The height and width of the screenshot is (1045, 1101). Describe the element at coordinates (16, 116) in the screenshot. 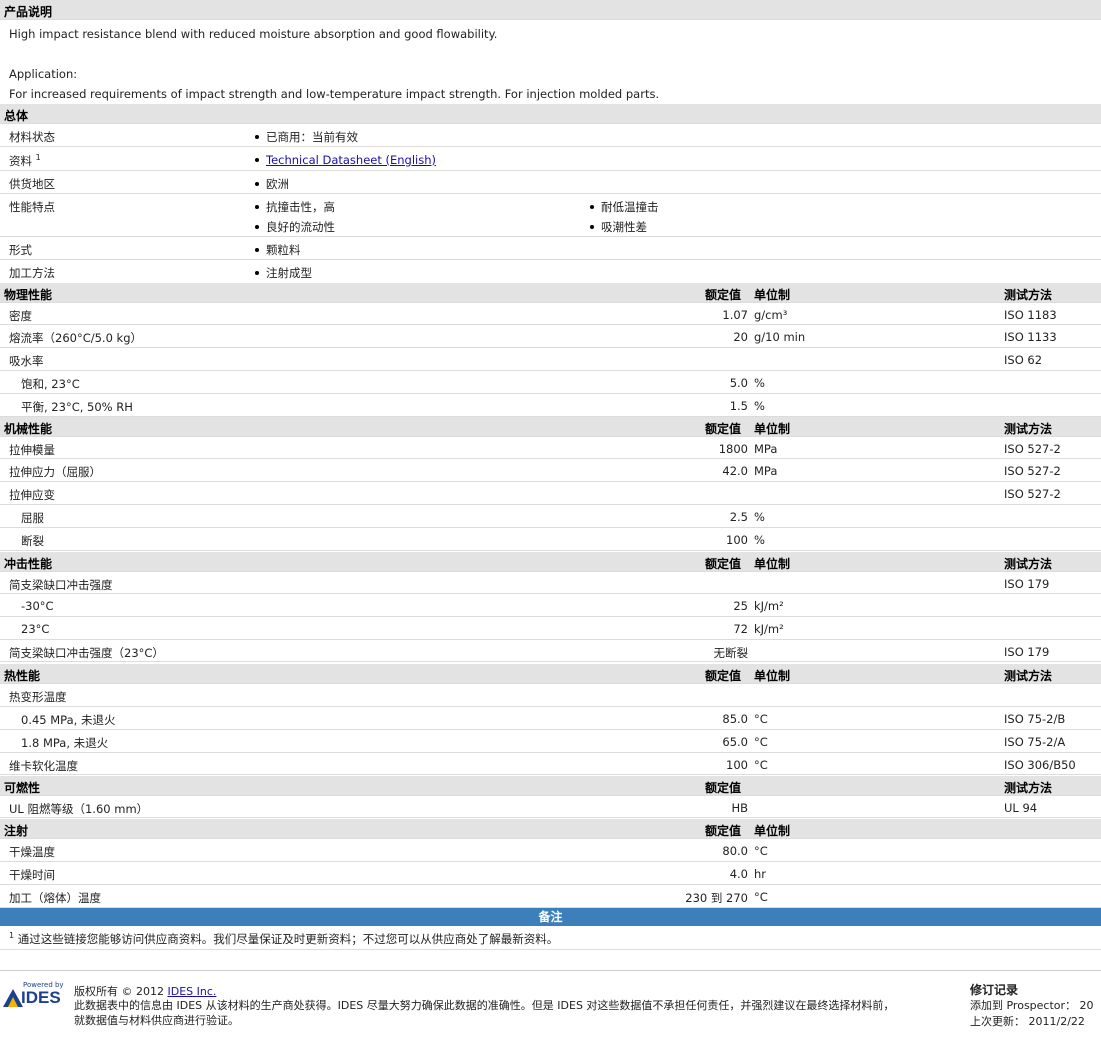

I see `section-title: 总体` at that location.